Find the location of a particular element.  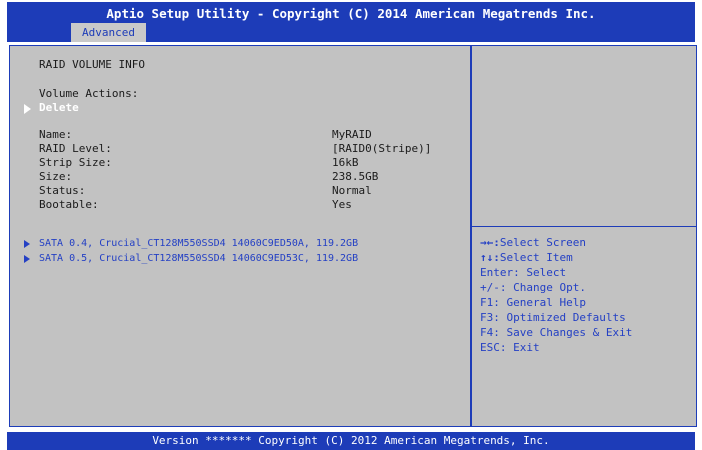

field-label-status: Status: is located at coordinates (62, 190).